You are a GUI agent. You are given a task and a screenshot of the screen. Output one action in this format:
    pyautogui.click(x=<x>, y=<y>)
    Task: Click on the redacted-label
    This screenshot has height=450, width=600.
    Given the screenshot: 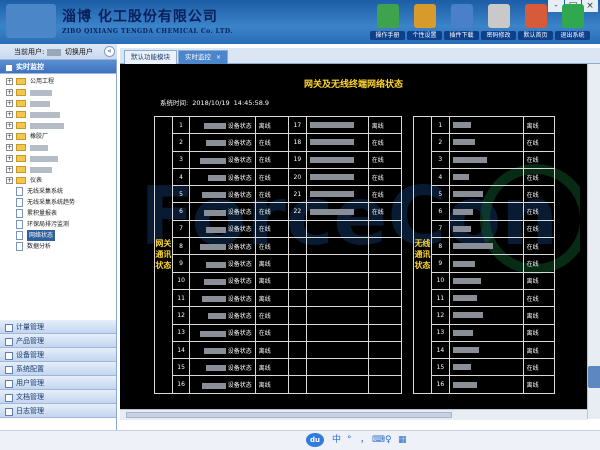 What is the action you would take?
    pyautogui.click(x=47, y=126)
    